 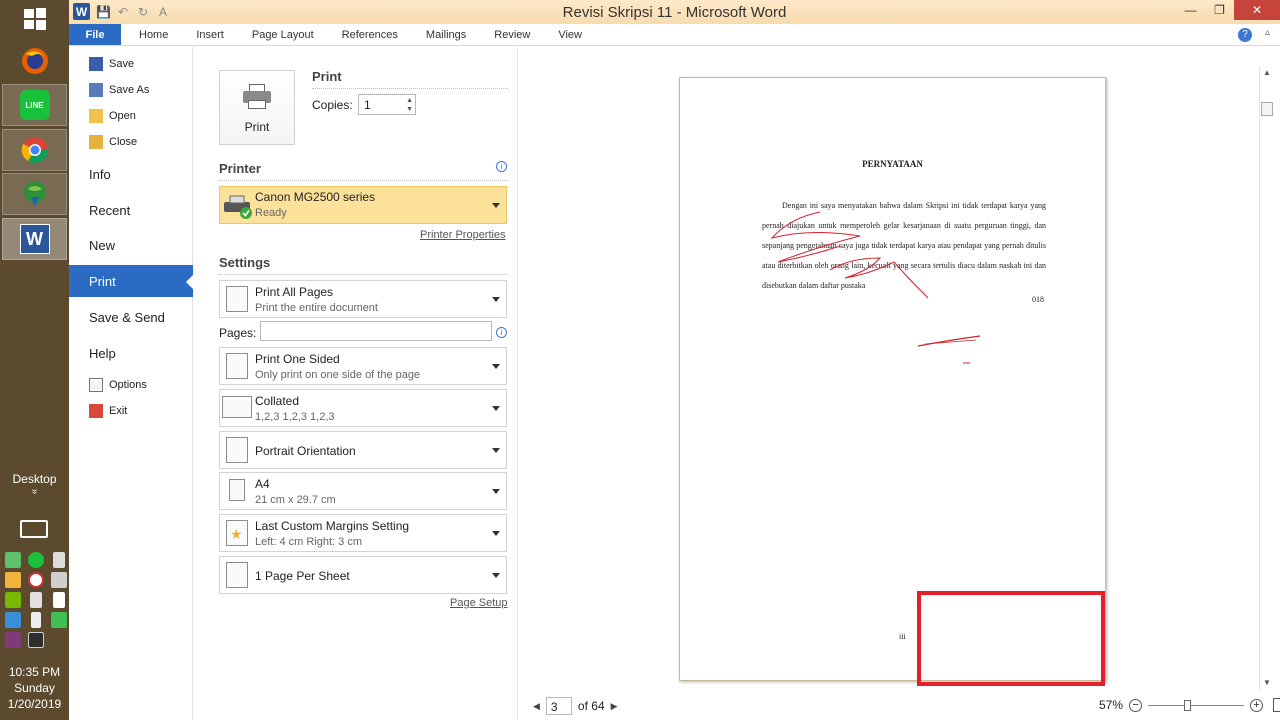 What do you see at coordinates (591, 706) in the screenshot?
I see `page-count: of 64` at bounding box center [591, 706].